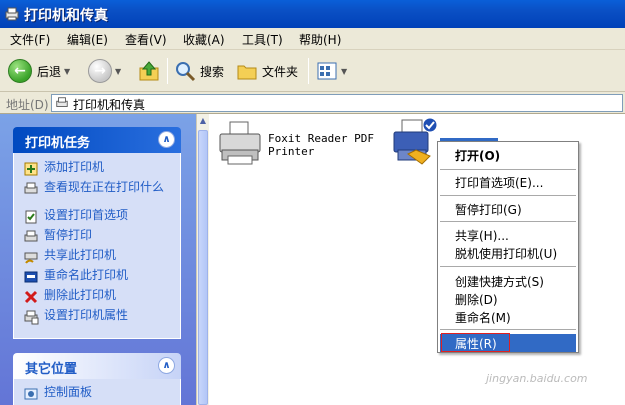 Image resolution: width=625 pixels, height=405 pixels. What do you see at coordinates (320, 39) in the screenshot?
I see `menu-help: 帮助(H)` at bounding box center [320, 39].